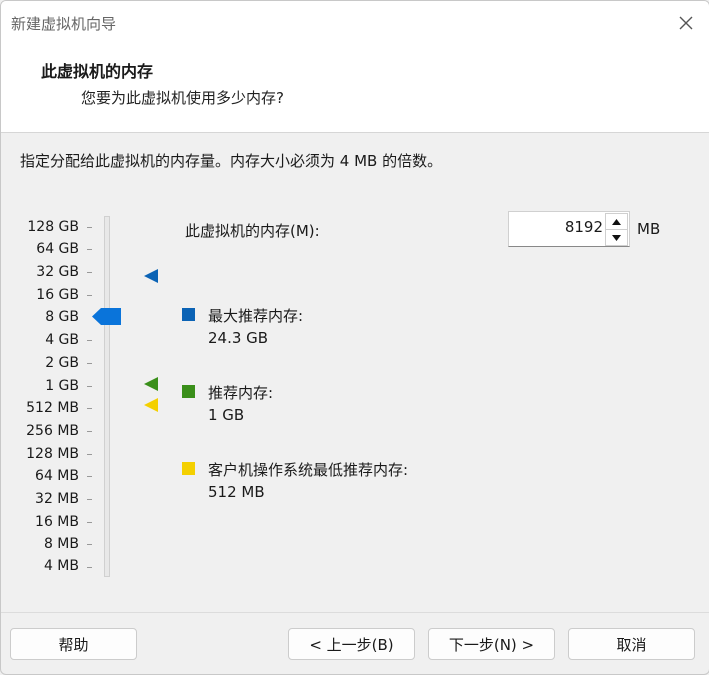 This screenshot has height=675, width=709. I want to click on max-recommended-value: 24.3 GB, so click(238, 338).